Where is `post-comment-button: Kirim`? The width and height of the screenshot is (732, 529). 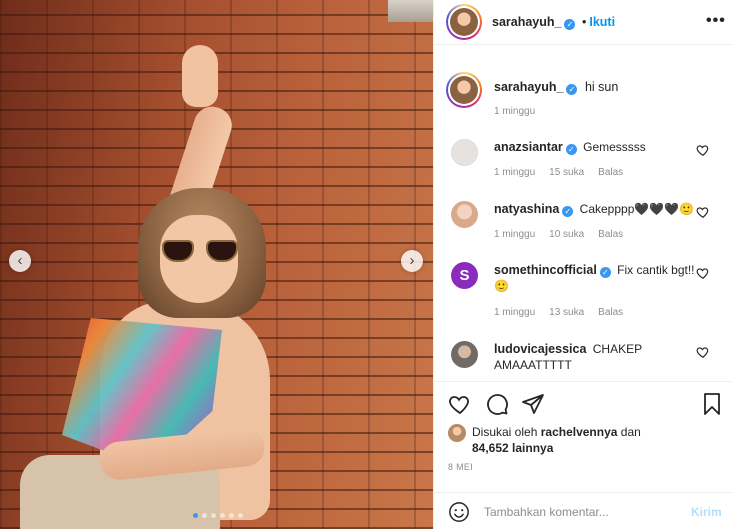 post-comment-button: Kirim is located at coordinates (706, 512).